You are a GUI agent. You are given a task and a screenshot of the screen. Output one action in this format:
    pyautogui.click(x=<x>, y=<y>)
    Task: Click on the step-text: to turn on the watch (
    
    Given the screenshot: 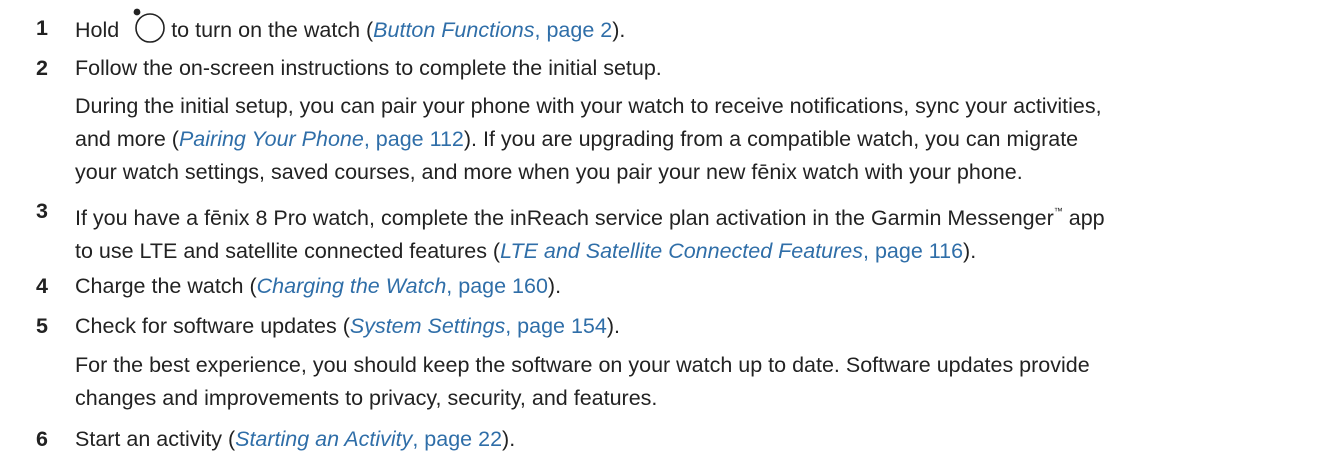 What is the action you would take?
    pyautogui.click(x=272, y=30)
    